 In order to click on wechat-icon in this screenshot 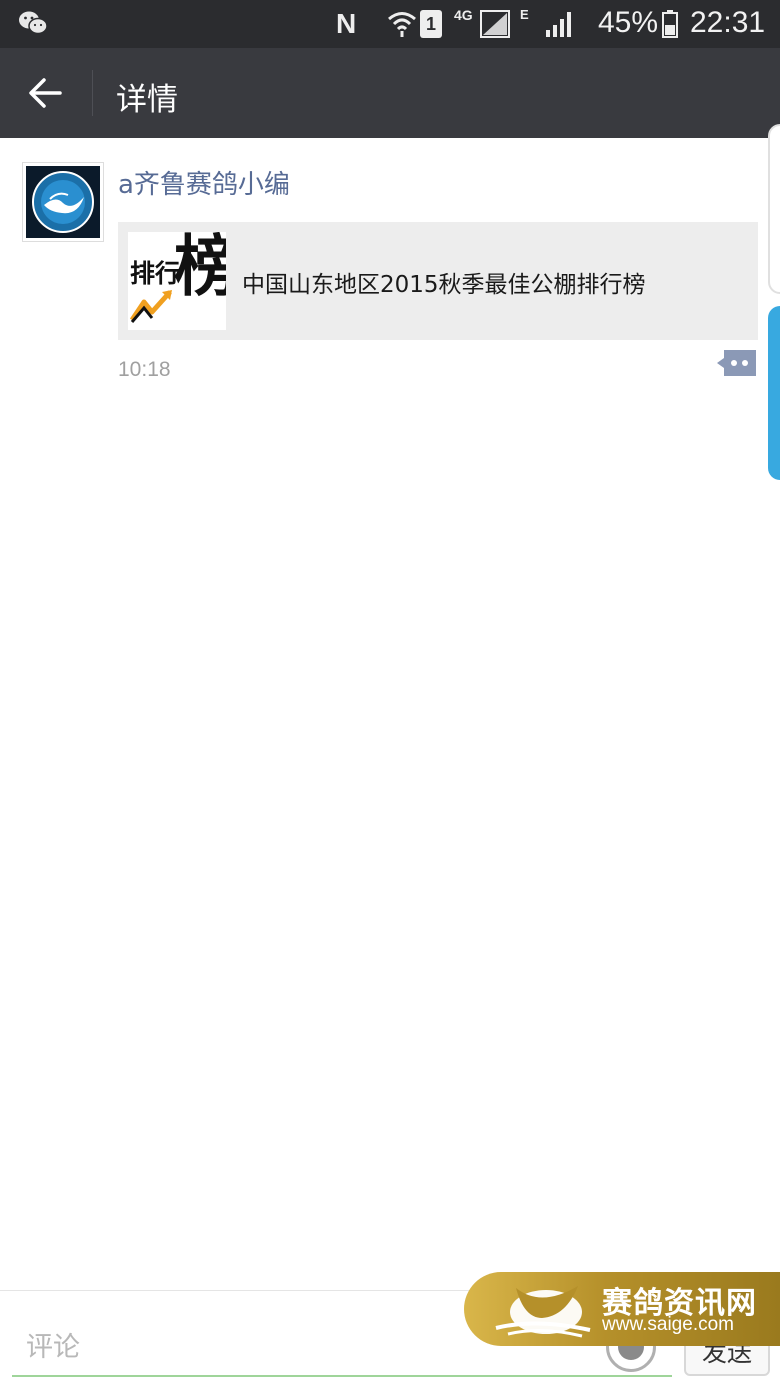, I will do `click(33, 23)`.